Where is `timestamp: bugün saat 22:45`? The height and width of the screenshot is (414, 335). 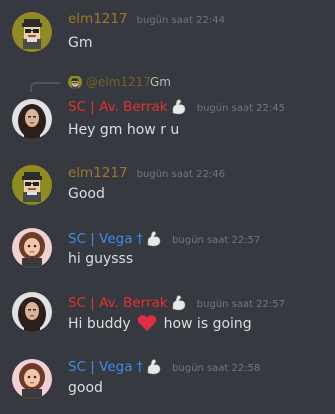 timestamp: bugün saat 22:45 is located at coordinates (240, 108).